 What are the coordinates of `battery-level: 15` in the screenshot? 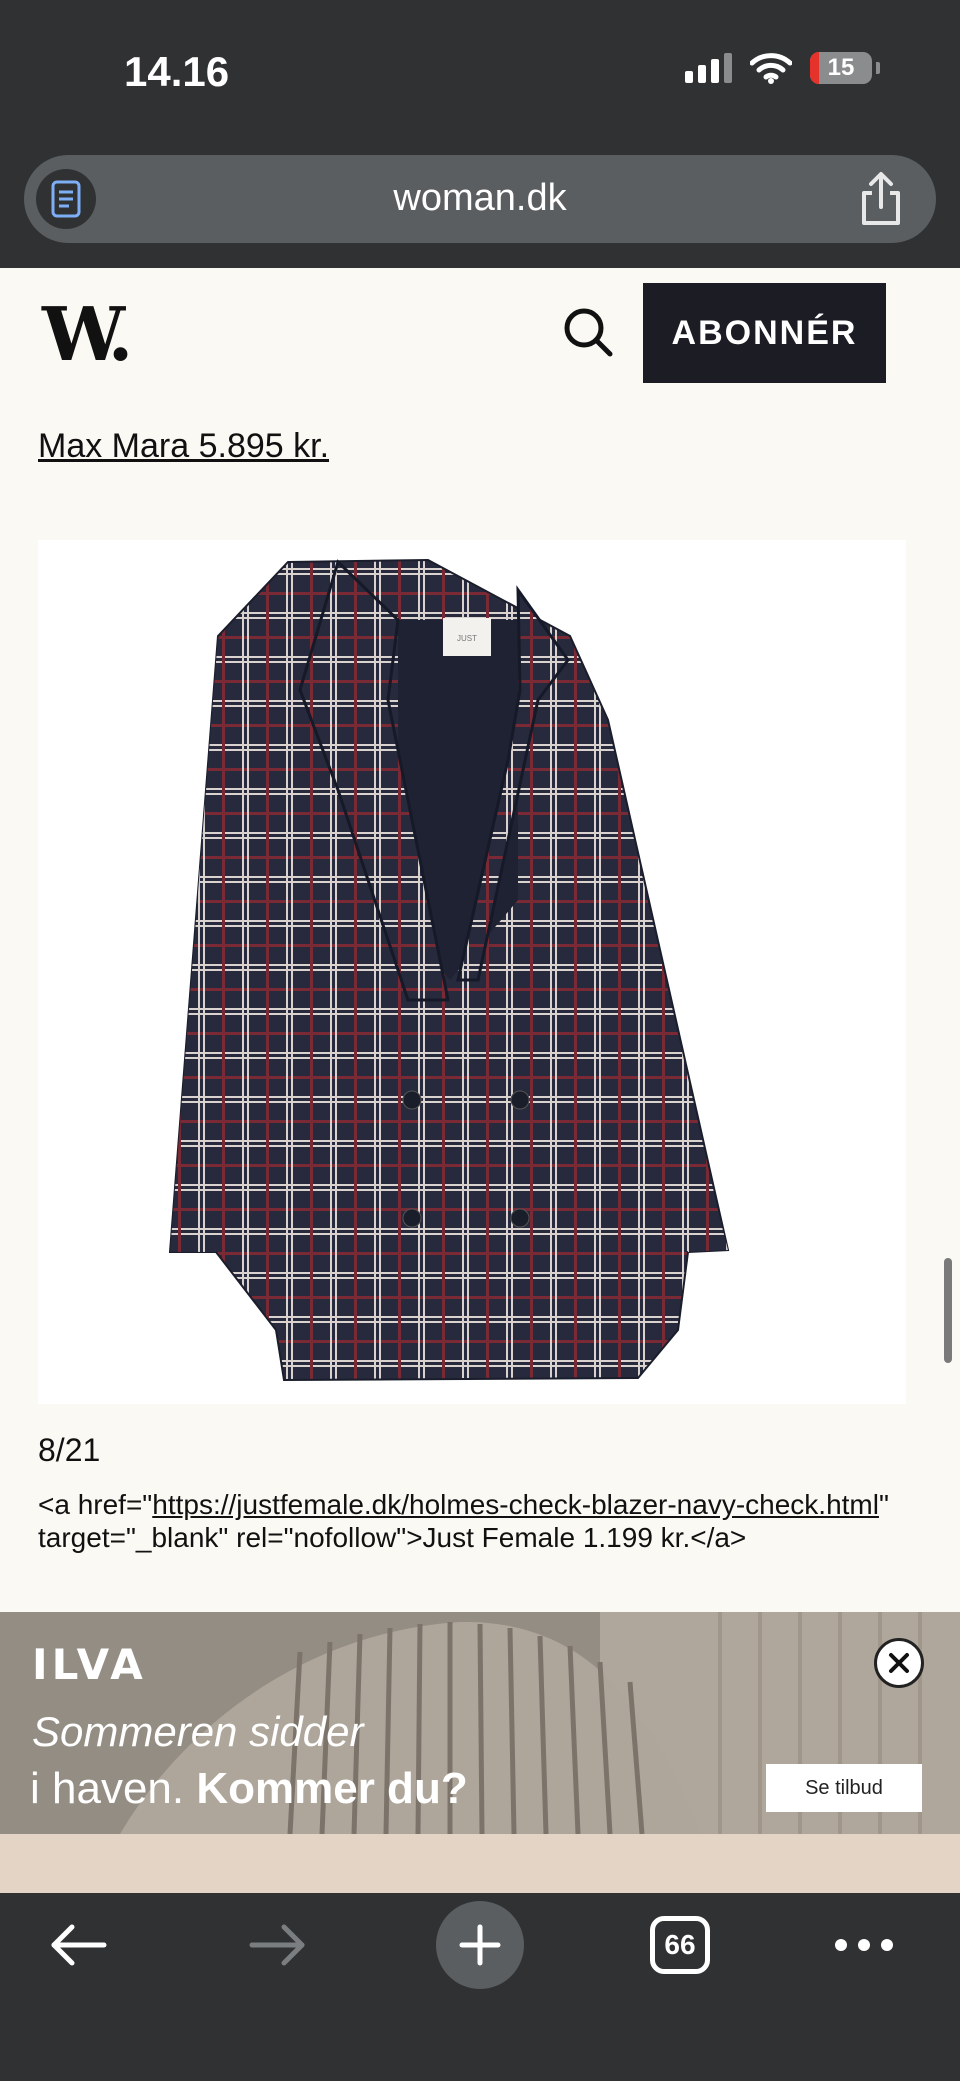 It's located at (841, 67).